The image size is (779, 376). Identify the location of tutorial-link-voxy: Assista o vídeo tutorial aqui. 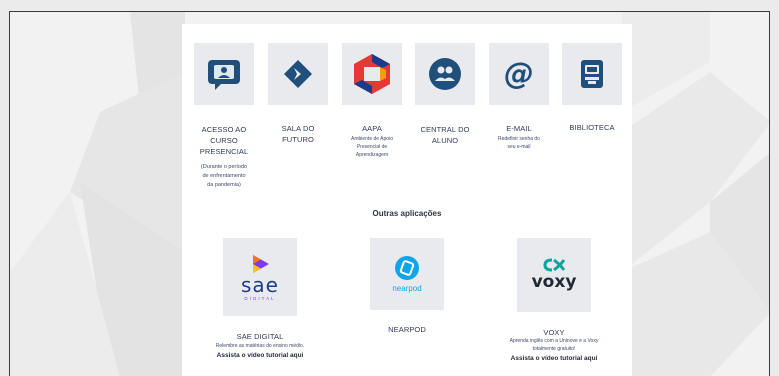
(554, 358).